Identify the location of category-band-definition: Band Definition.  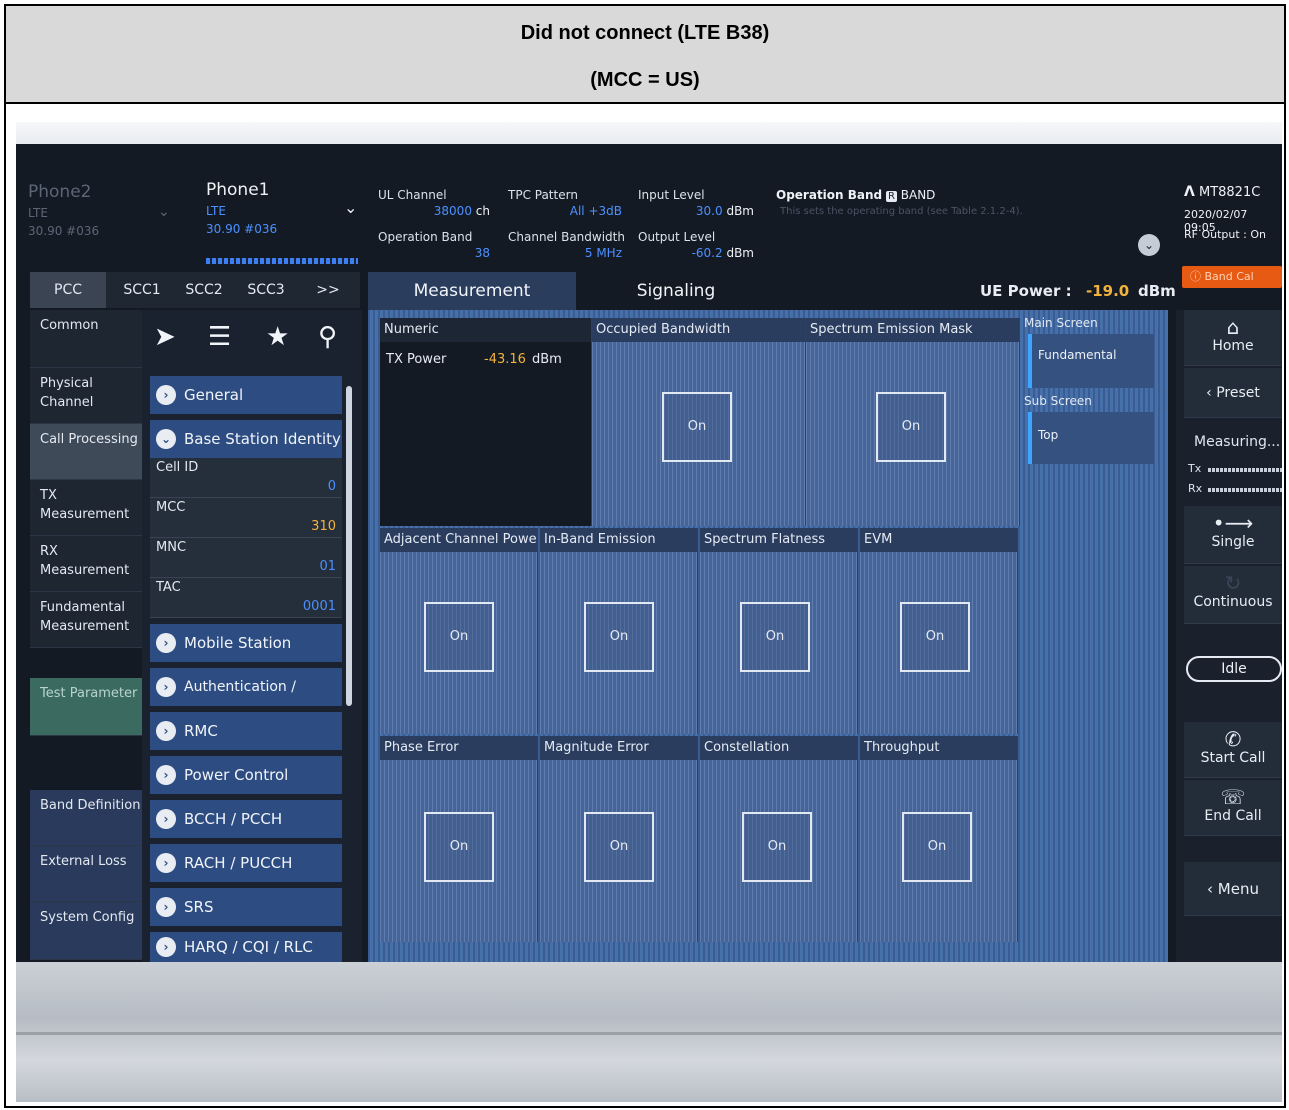
(86, 818).